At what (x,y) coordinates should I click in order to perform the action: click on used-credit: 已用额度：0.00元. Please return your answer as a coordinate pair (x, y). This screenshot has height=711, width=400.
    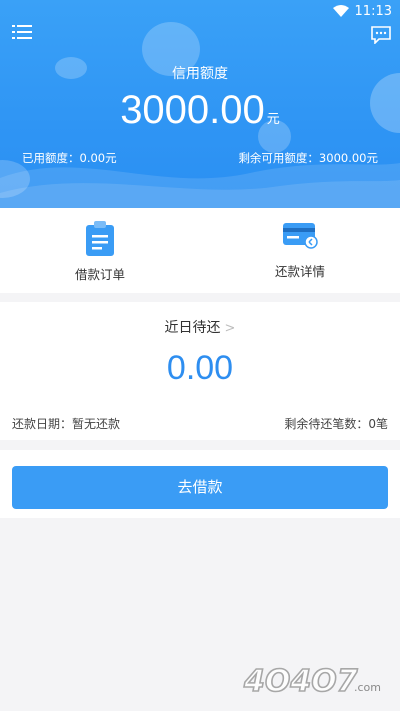
    Looking at the image, I should click on (69, 158).